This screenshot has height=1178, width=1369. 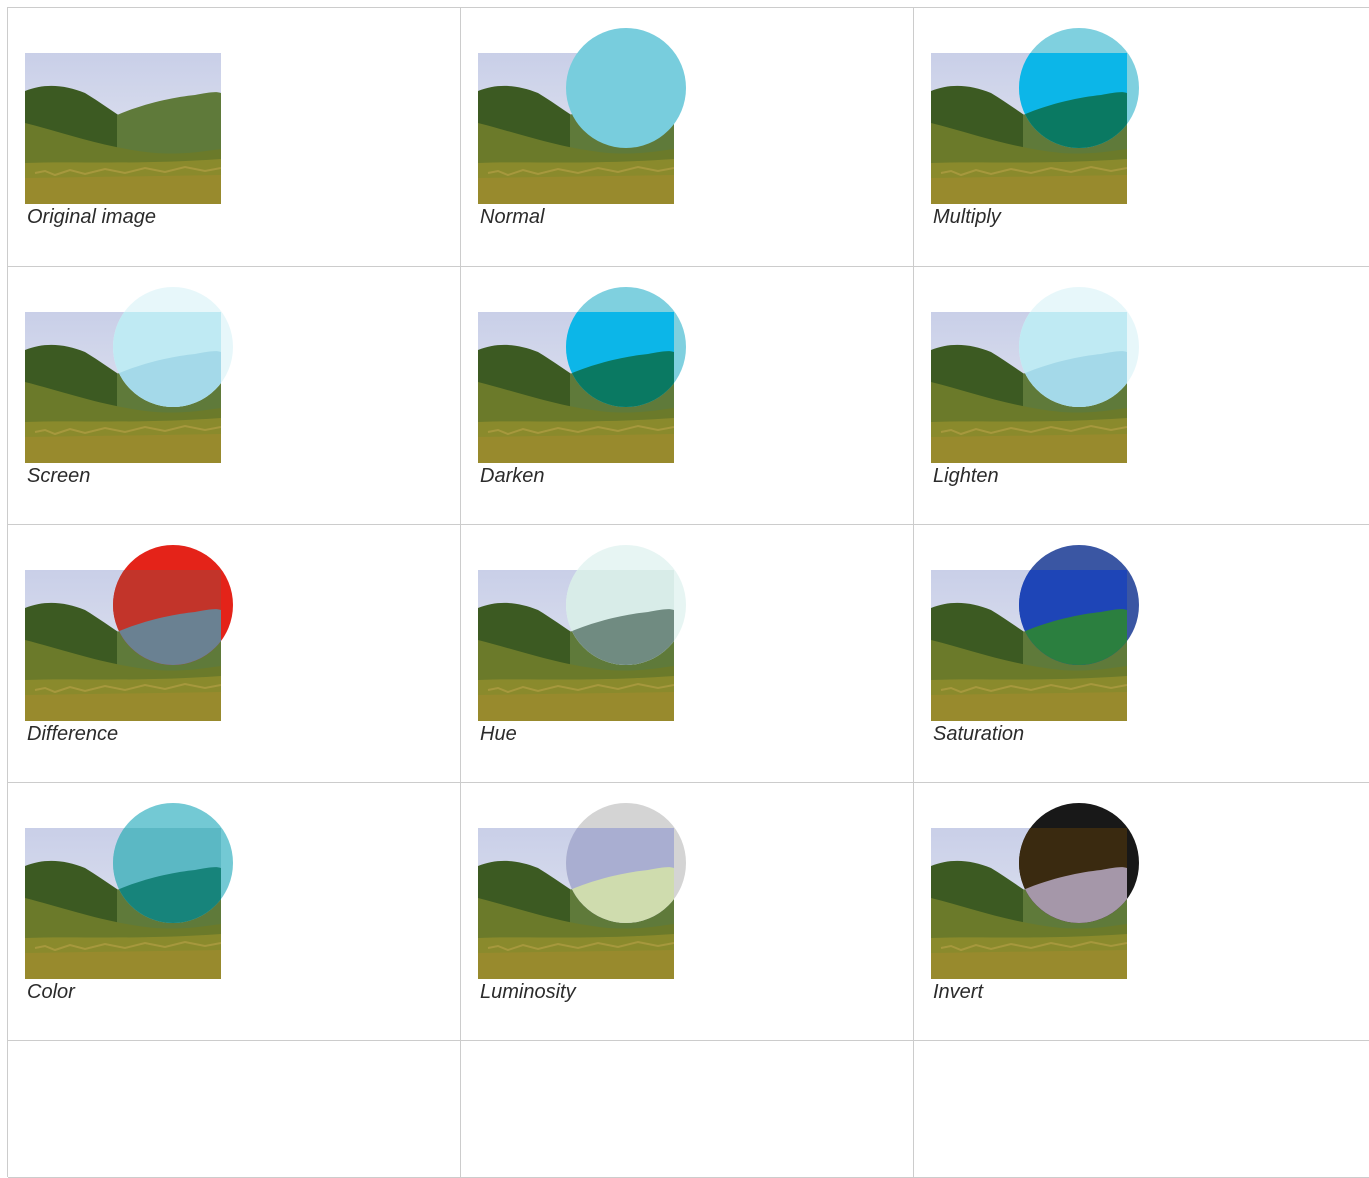 I want to click on blend-mode-cell: Original image, so click(x=234, y=137).